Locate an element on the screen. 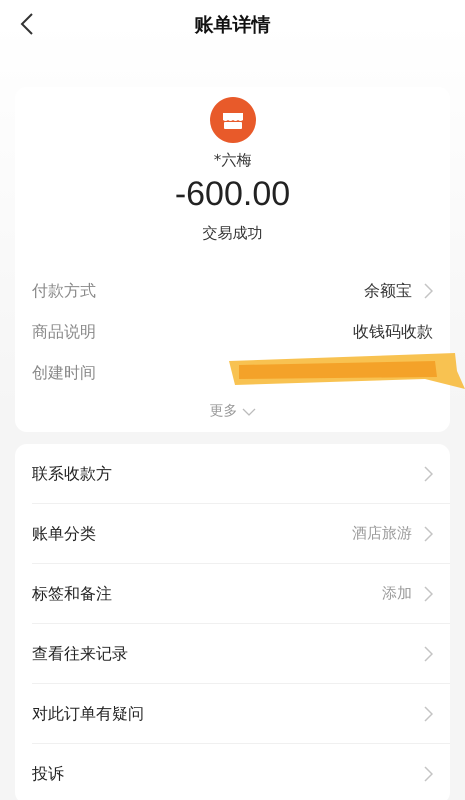 The width and height of the screenshot is (465, 800). action-row: 对此订单有疑问 is located at coordinates (241, 714).